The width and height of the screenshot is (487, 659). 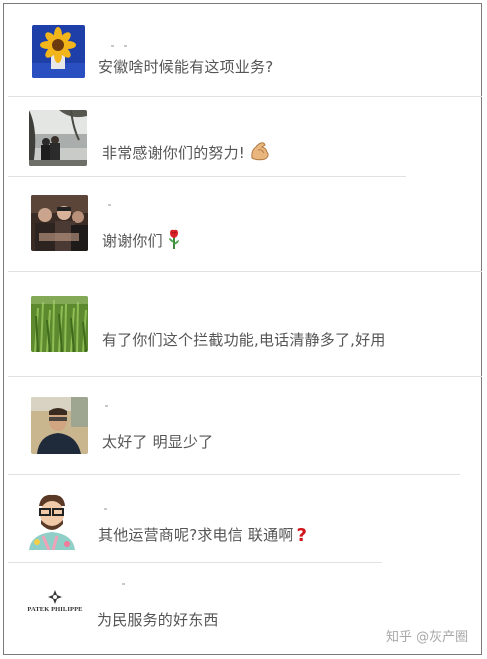 I want to click on comment-text: 有了你们这个拦截功能,电话清静多了,好用, so click(x=244, y=339).